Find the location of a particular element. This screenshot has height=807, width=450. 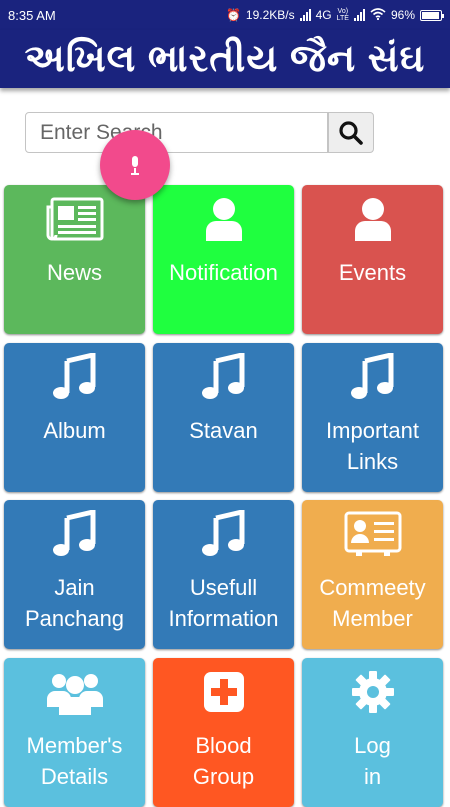

tile-usefull-information: Usefull Information is located at coordinates (223, 574).